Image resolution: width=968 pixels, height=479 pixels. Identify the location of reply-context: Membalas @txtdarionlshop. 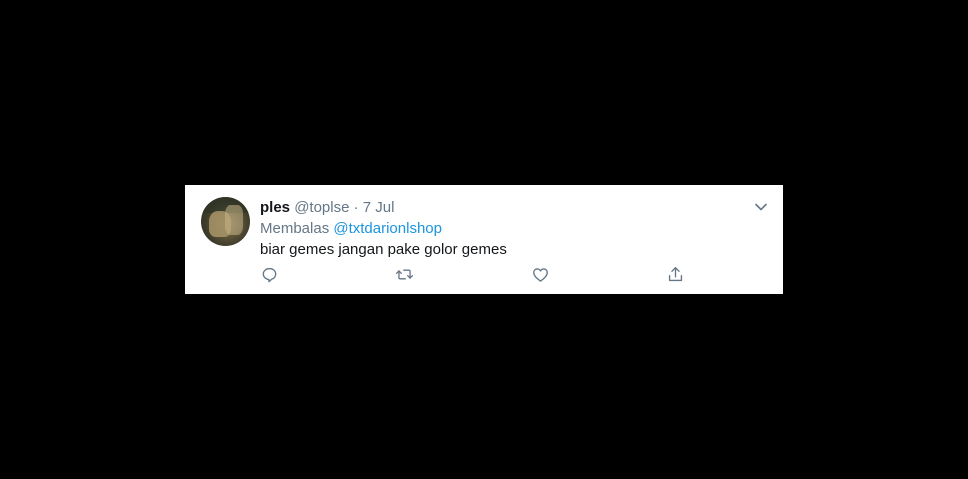
(351, 228).